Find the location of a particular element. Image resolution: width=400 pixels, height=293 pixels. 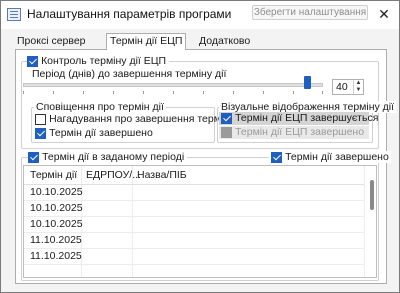

expired-filter-label: Термін дії завершено is located at coordinates (337, 157).